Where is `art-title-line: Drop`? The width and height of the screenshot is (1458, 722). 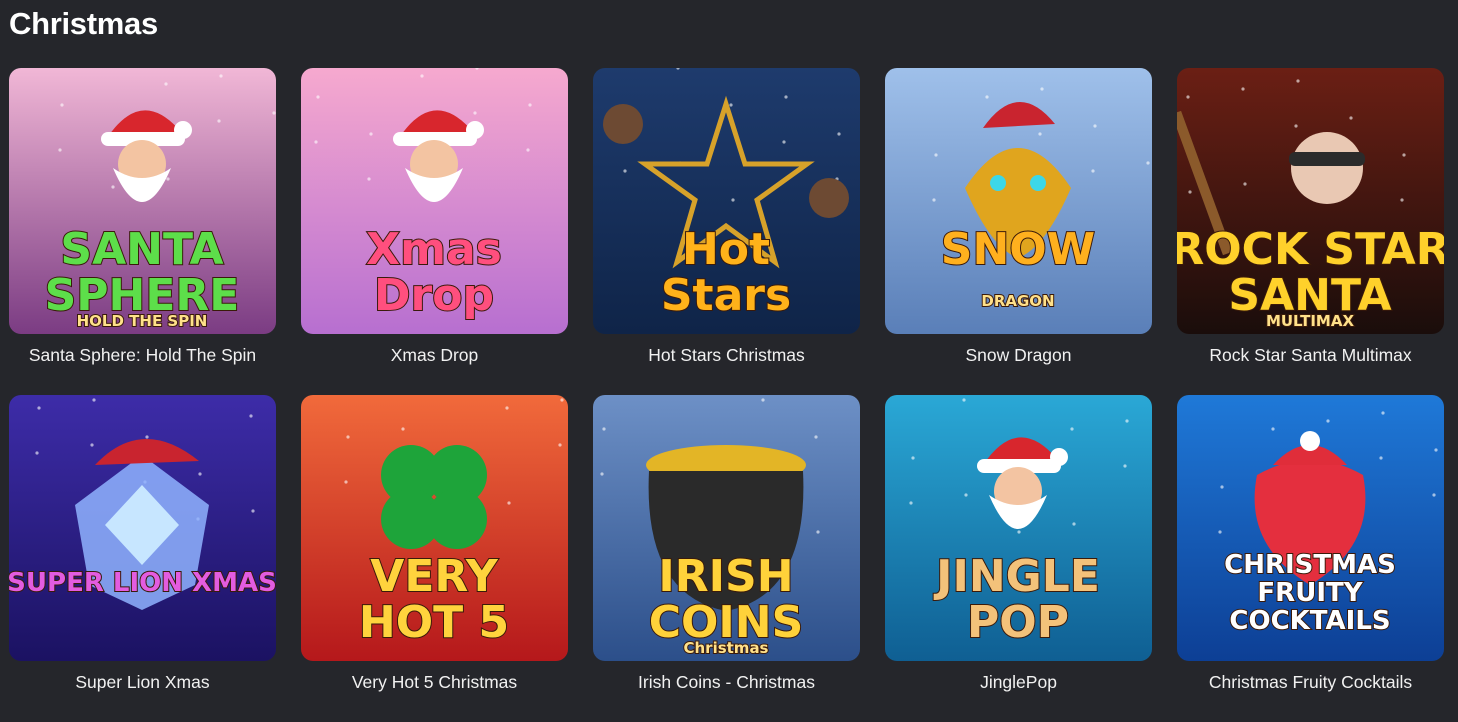
art-title-line: Drop is located at coordinates (434, 295).